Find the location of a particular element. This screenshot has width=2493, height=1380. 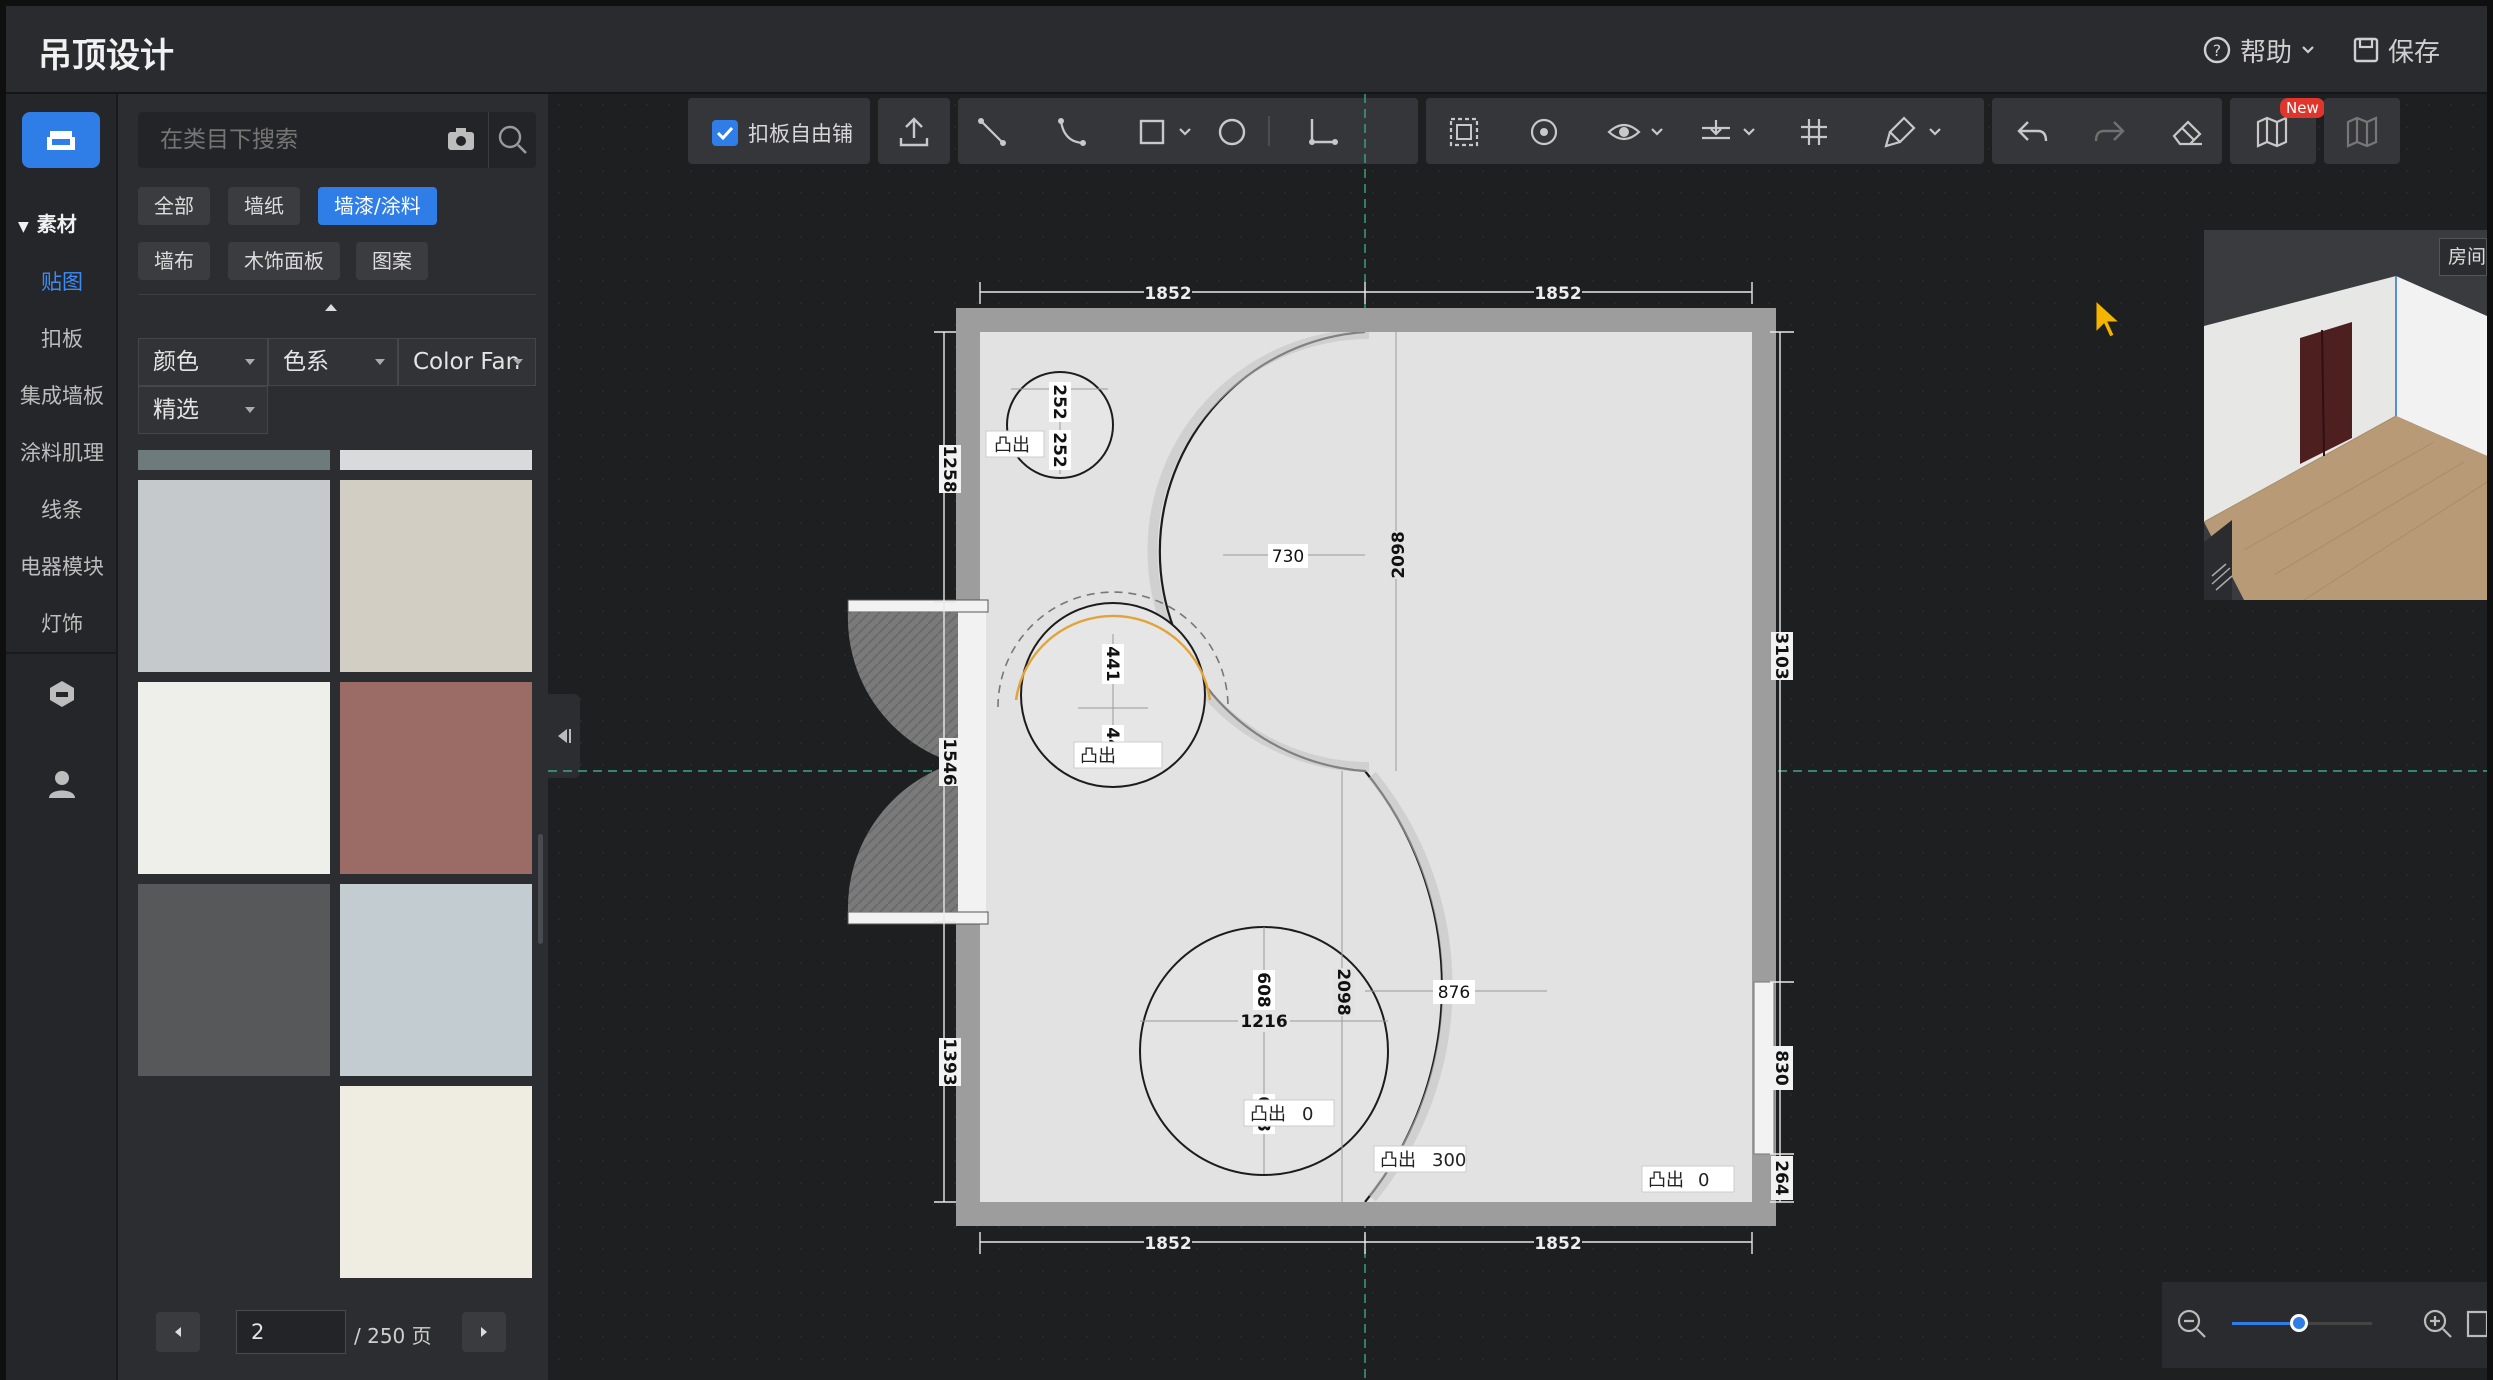

featured-label: 精选 is located at coordinates (176, 410).